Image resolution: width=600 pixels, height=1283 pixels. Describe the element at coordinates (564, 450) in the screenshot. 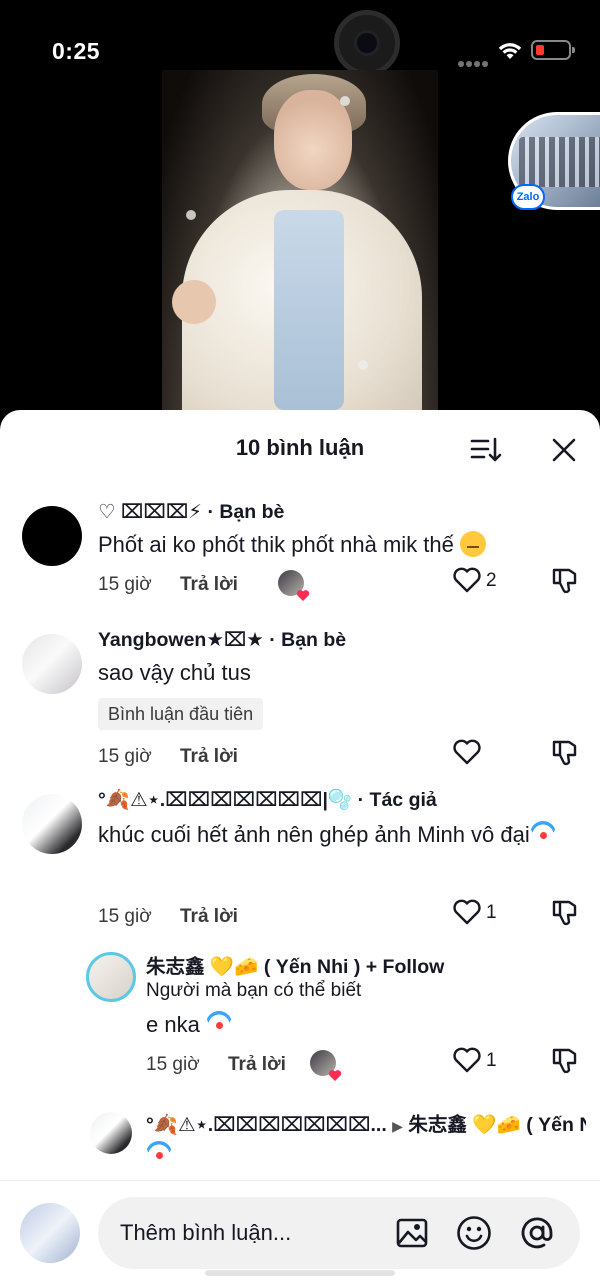

I see `close-icon` at that location.